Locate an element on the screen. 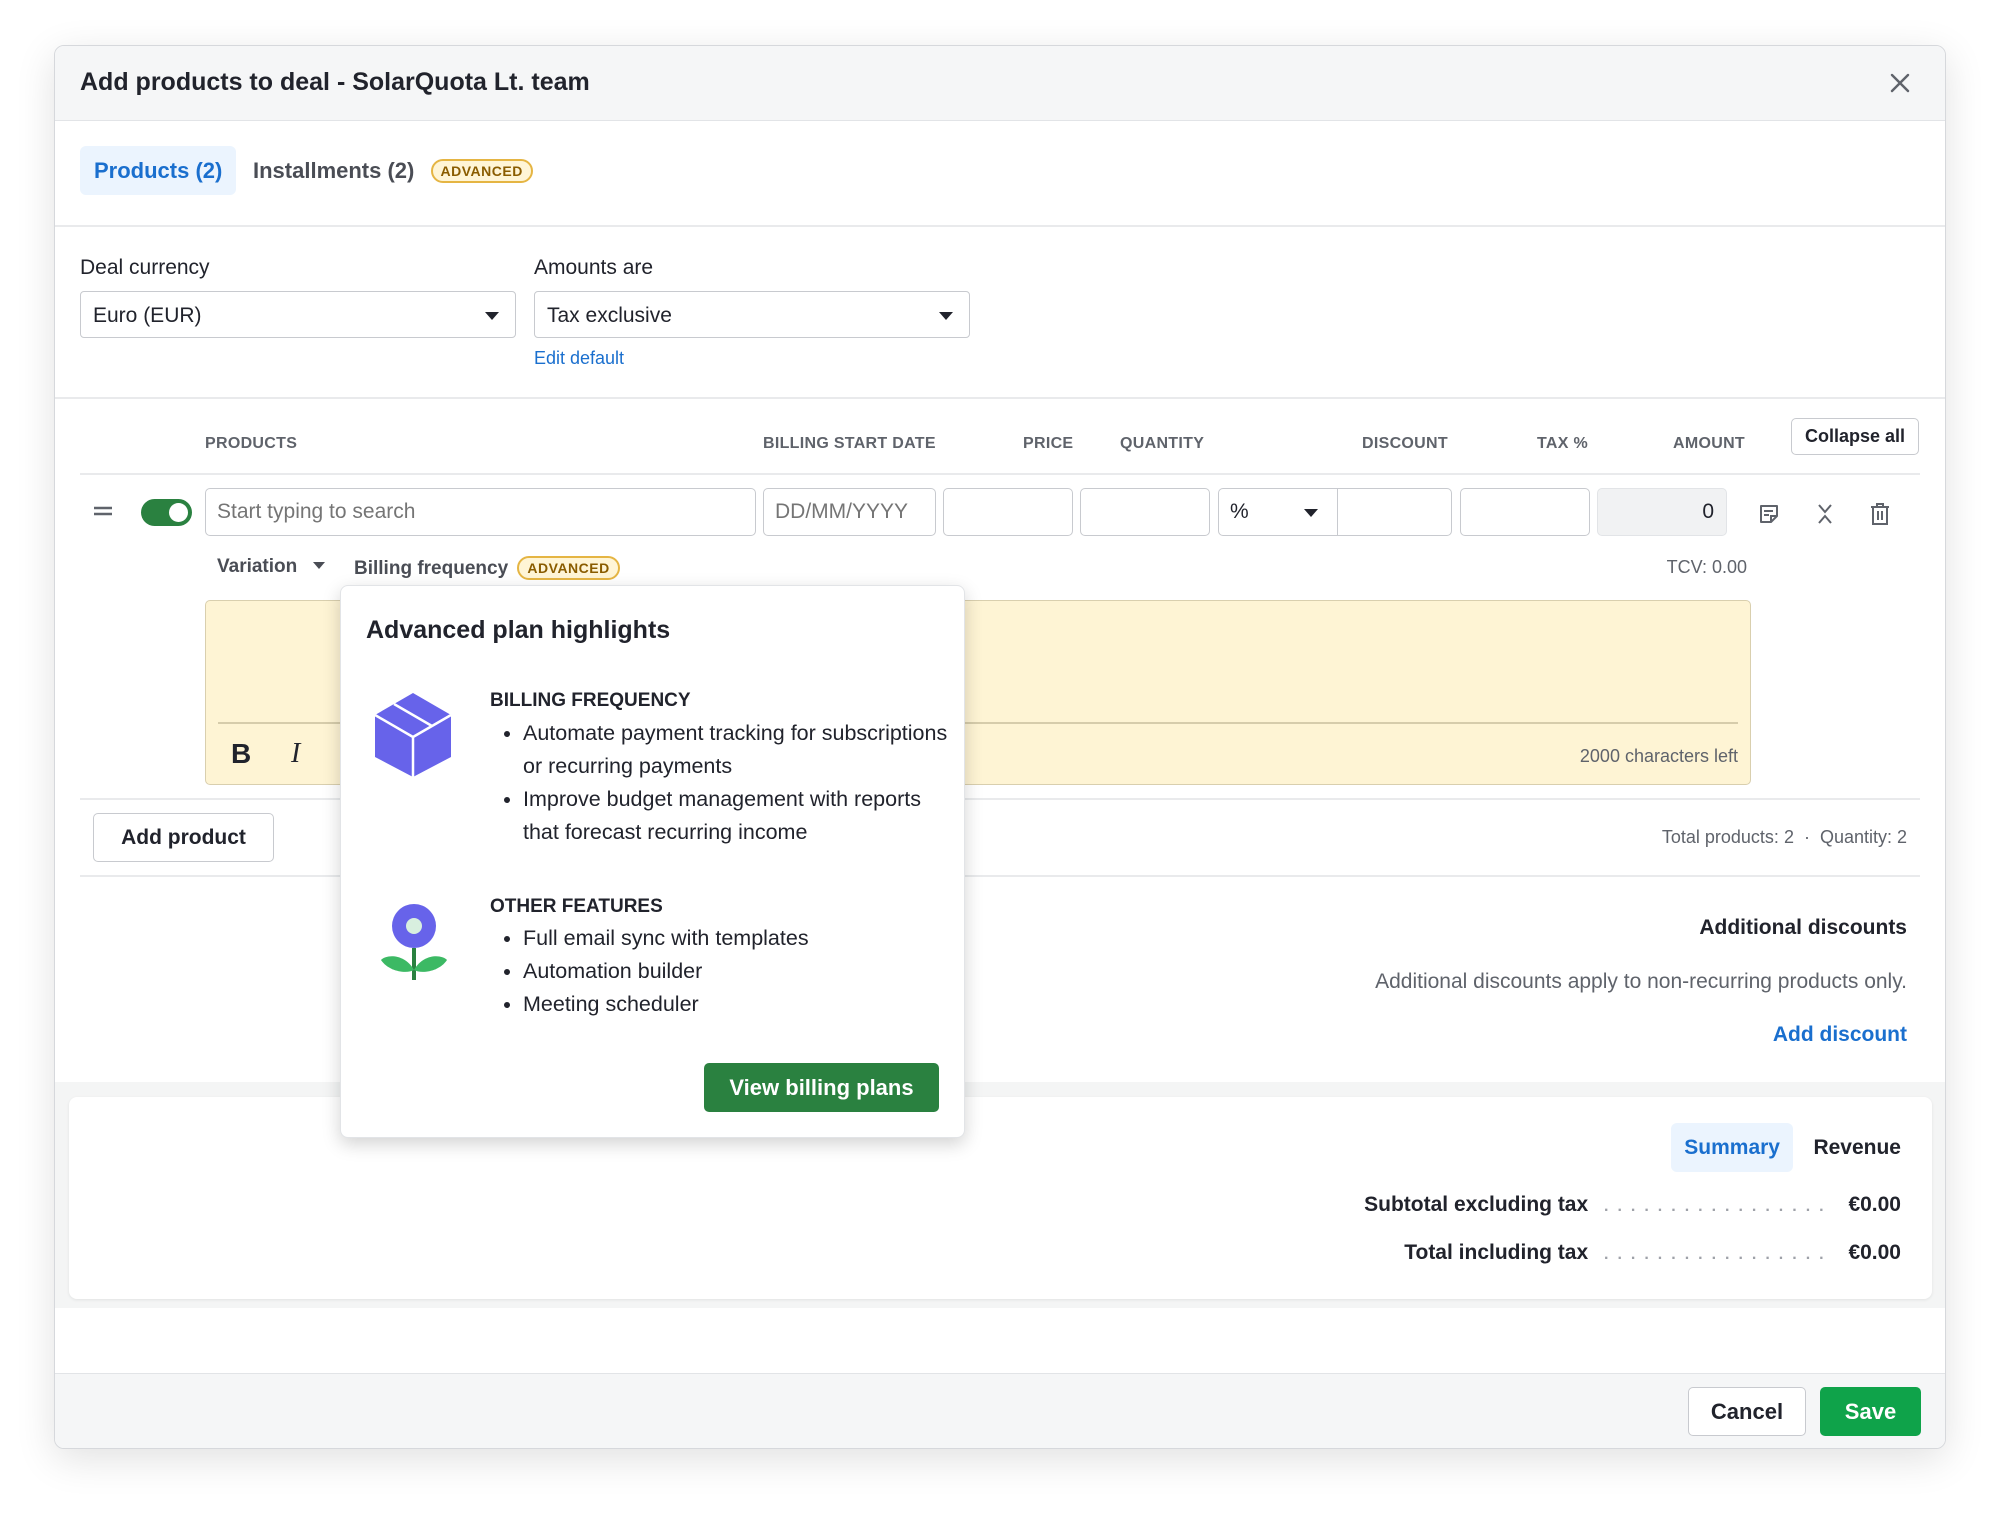 The width and height of the screenshot is (1999, 1513). collapse-all-button: Collapse all is located at coordinates (1855, 436).